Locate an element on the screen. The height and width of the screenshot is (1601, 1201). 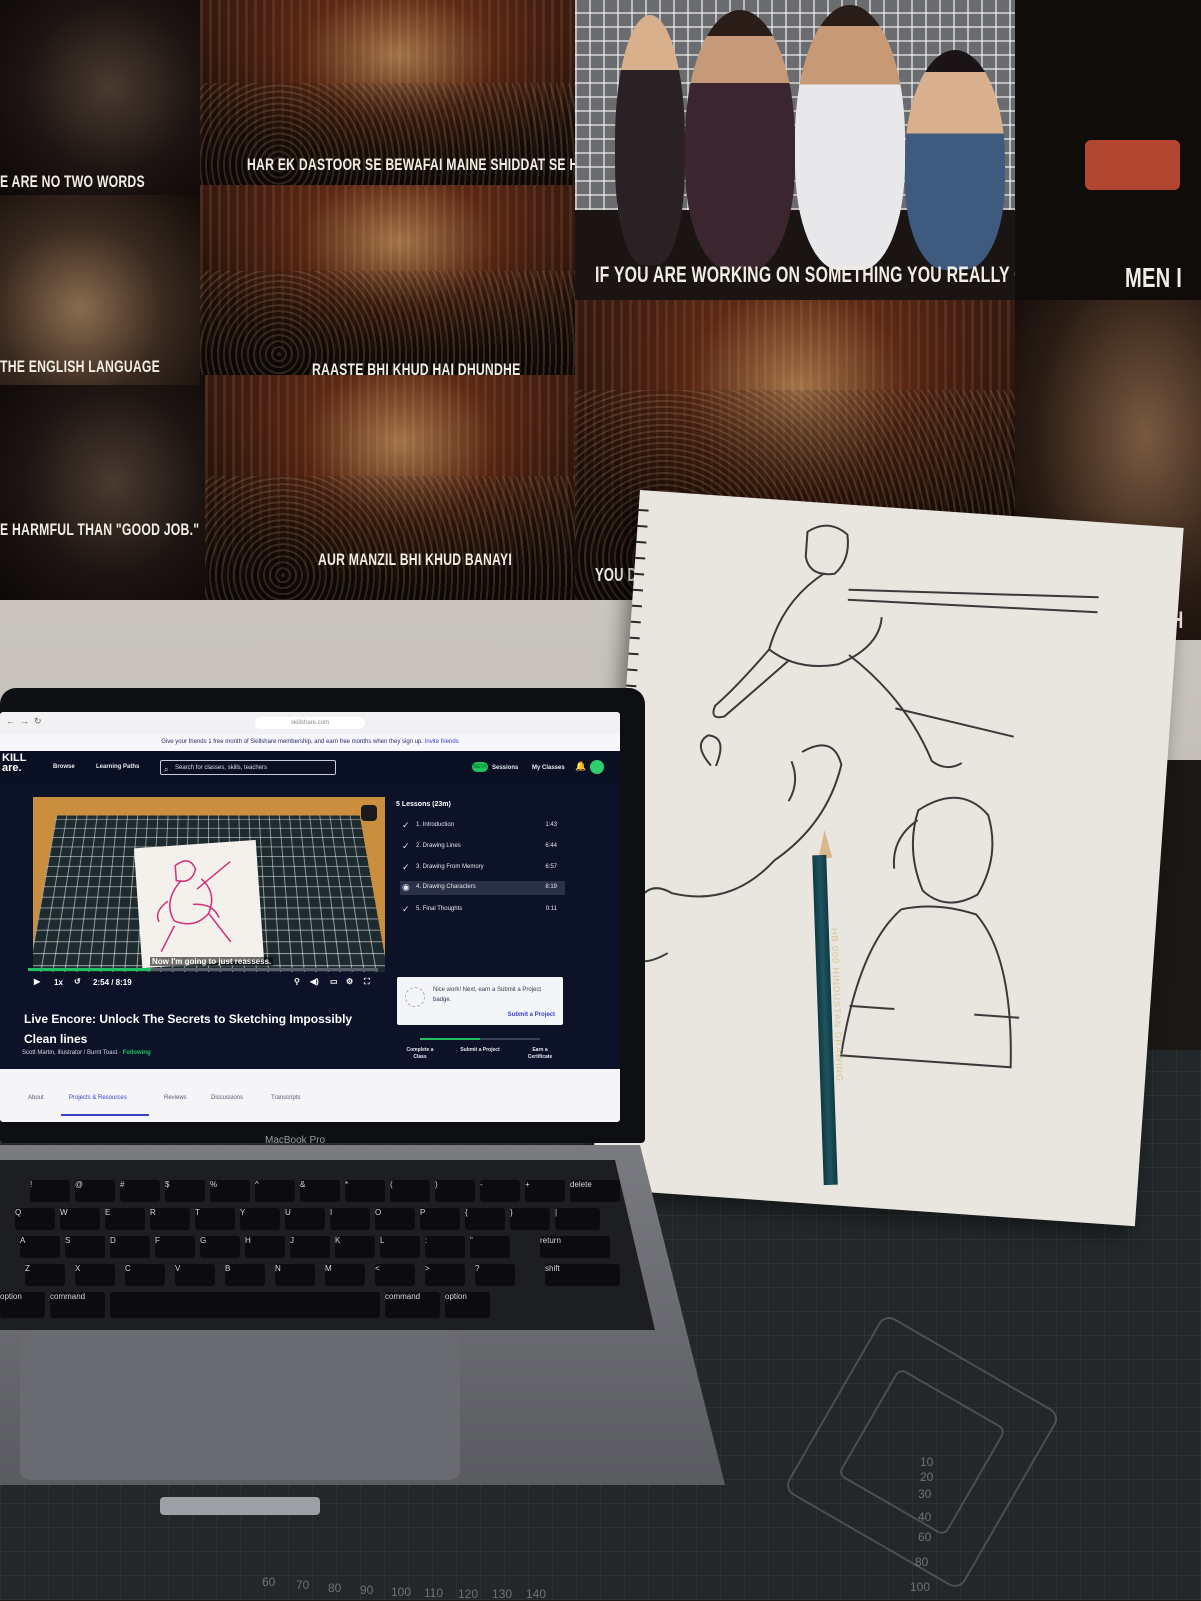
key: @ is located at coordinates (95, 1191).